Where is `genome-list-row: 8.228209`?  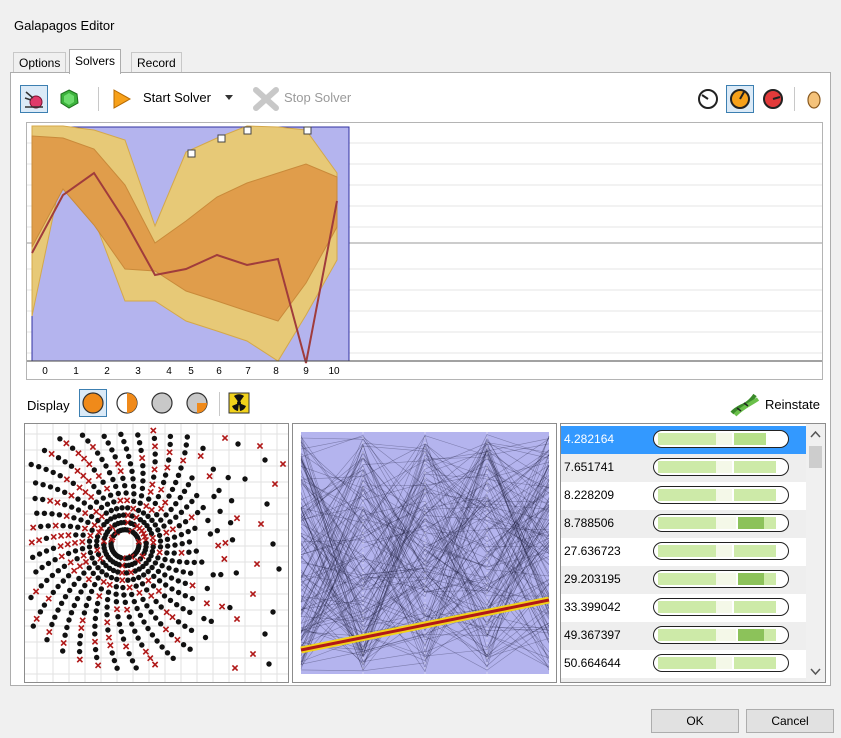 genome-list-row: 8.228209 is located at coordinates (684, 496).